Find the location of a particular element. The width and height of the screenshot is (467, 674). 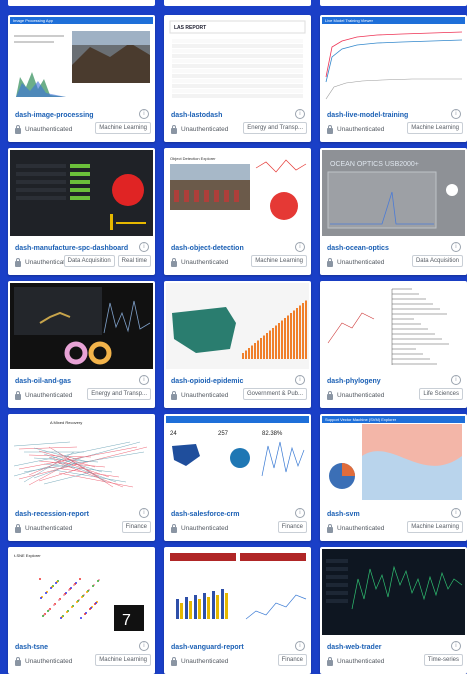

tag-list: Time-series is located at coordinates (443, 660).